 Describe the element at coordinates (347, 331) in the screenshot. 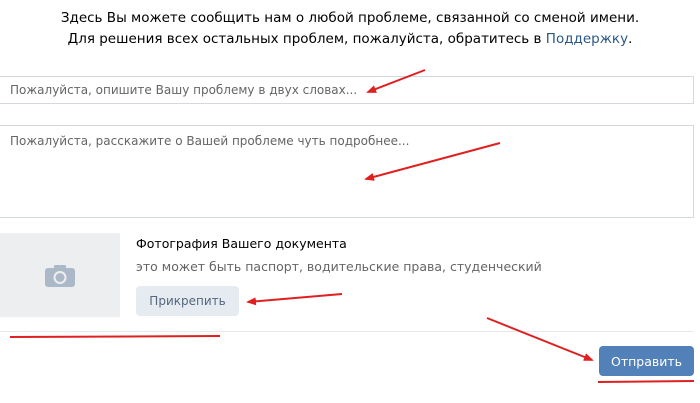

I see `divider` at that location.